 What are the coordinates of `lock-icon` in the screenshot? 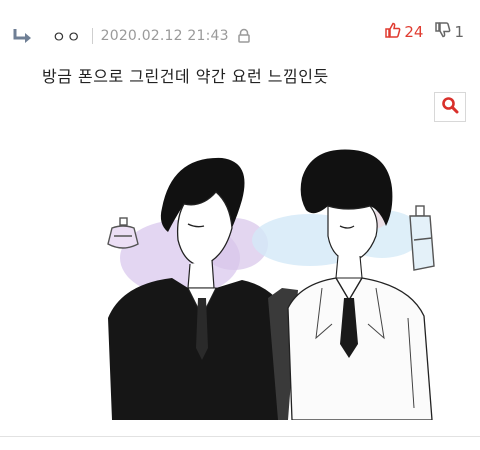 It's located at (244, 36).